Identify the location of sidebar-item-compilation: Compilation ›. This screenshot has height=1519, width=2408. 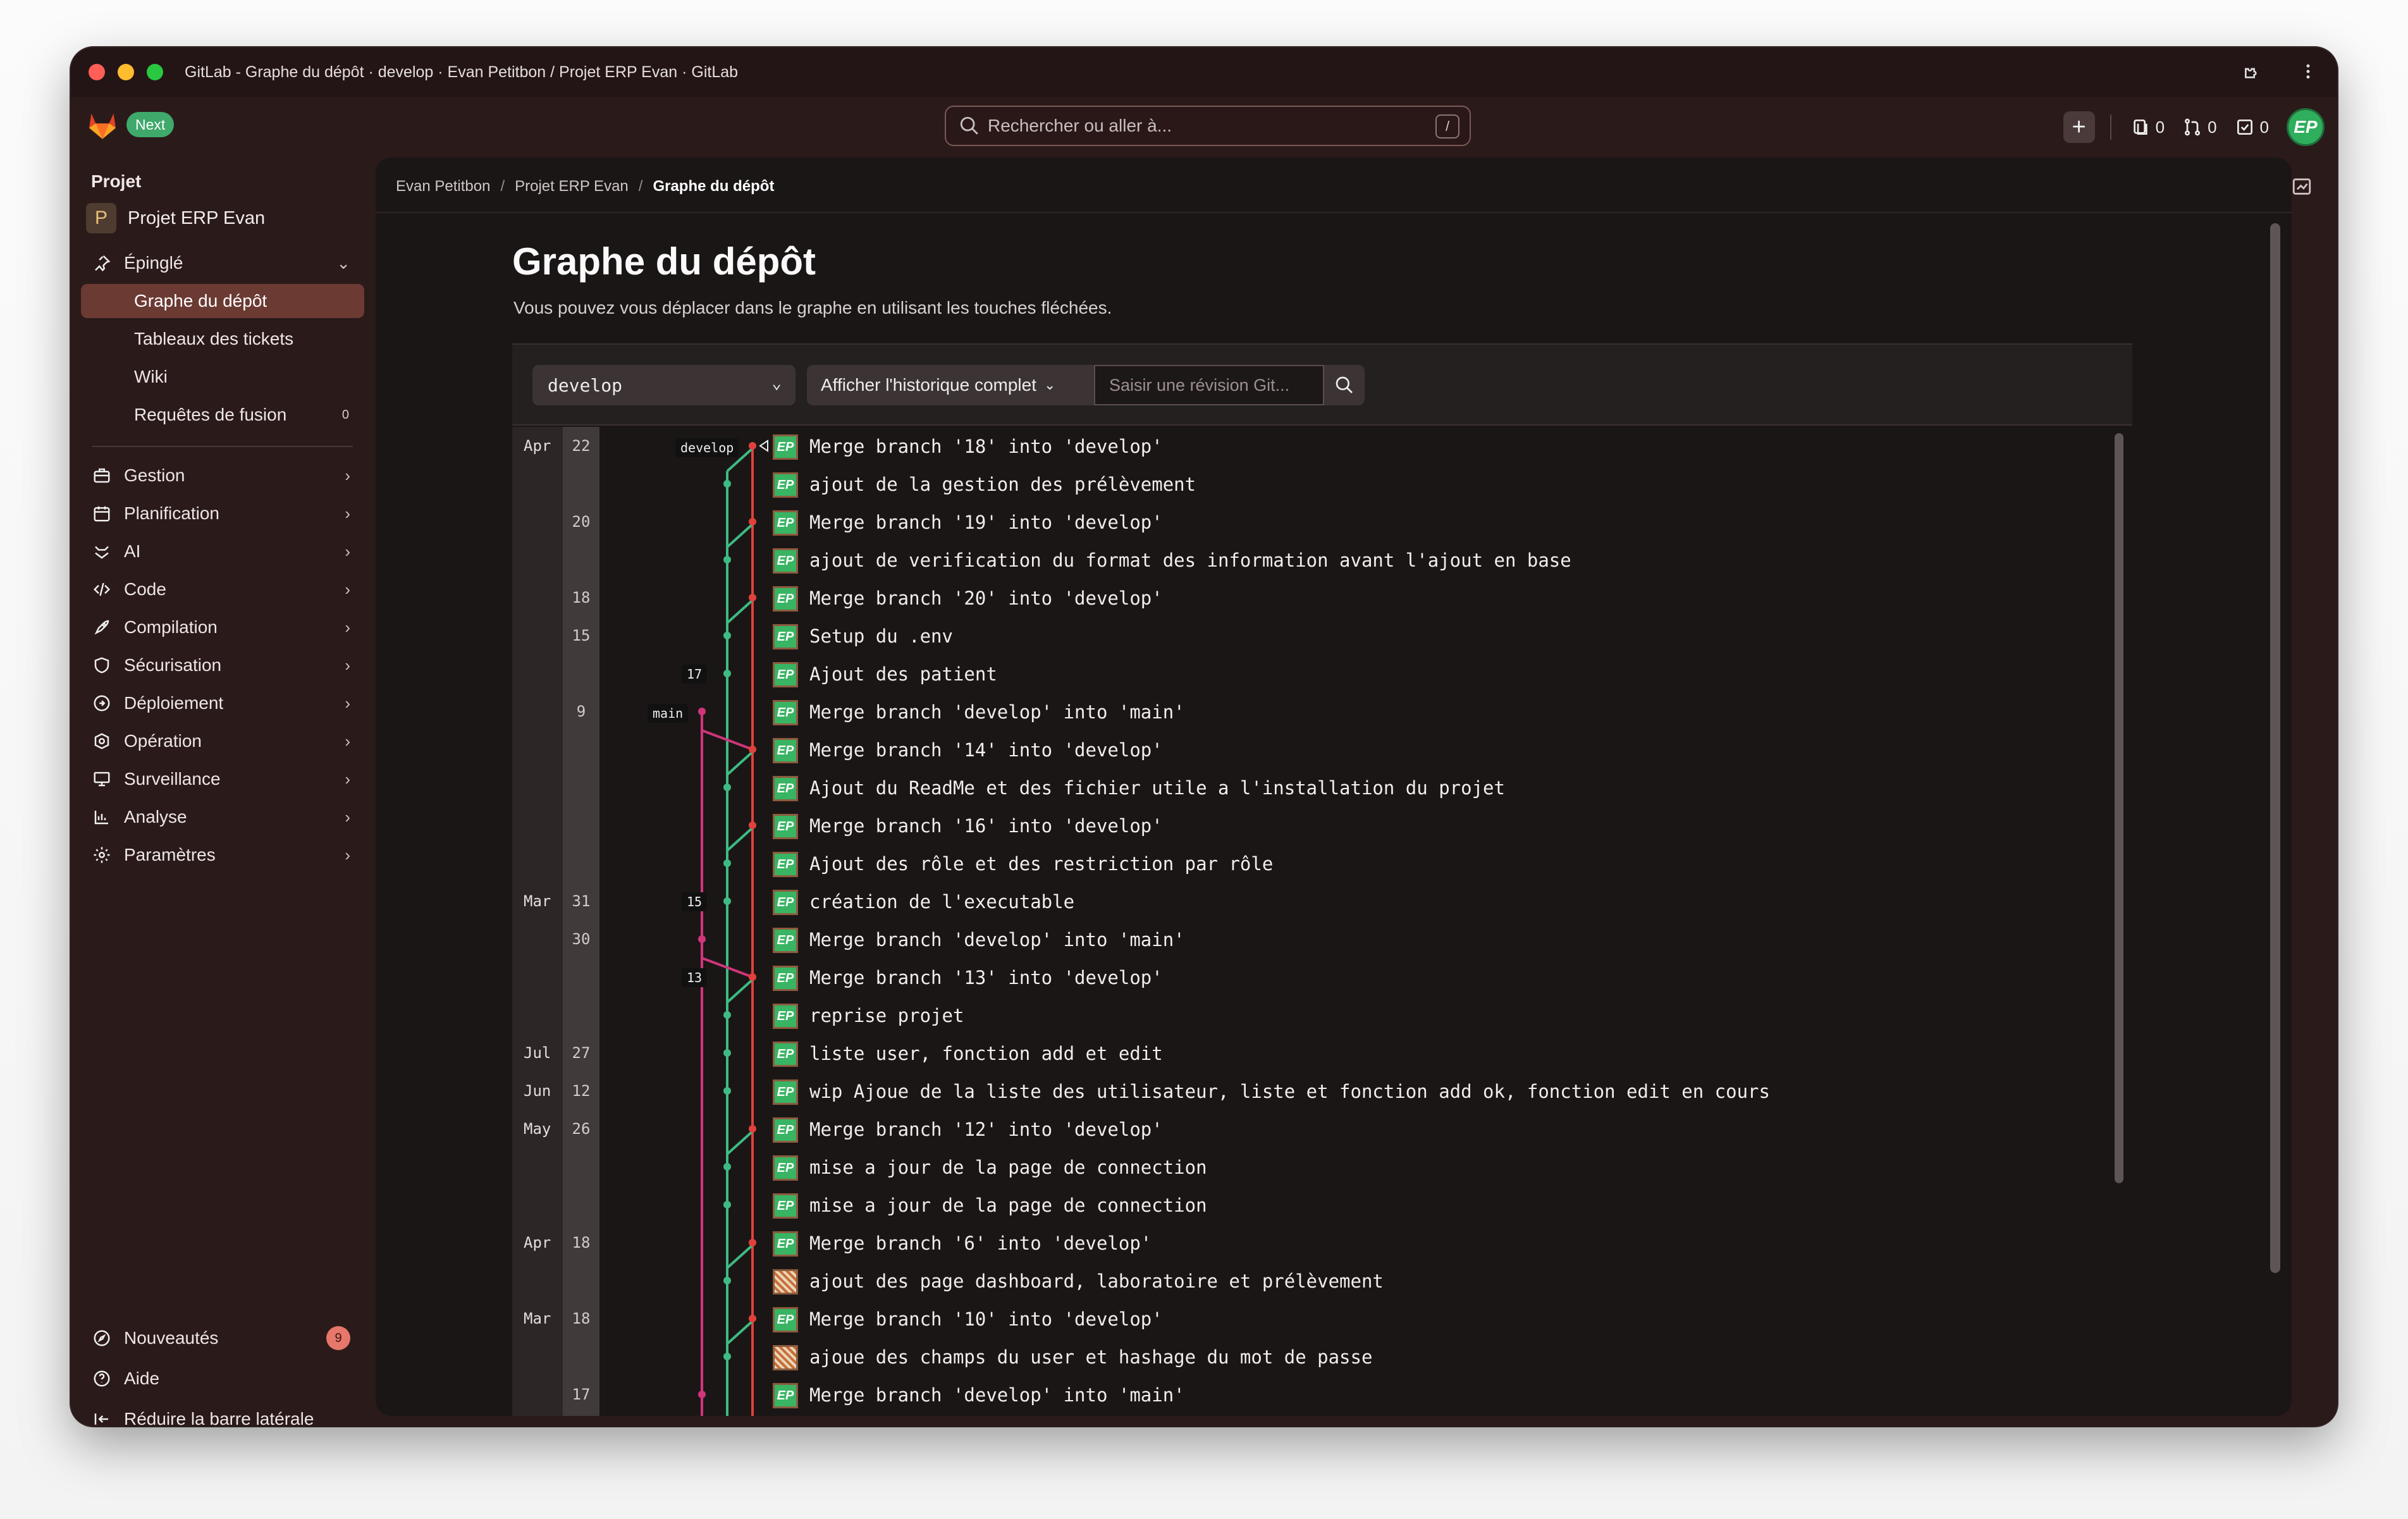
(222, 627).